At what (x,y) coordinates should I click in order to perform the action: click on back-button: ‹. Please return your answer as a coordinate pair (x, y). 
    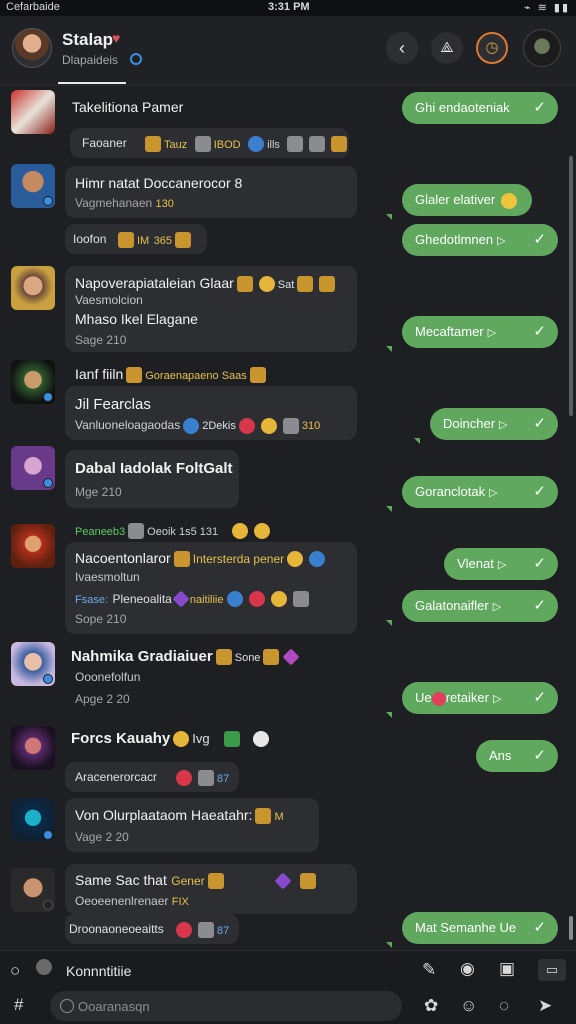
    Looking at the image, I should click on (402, 48).